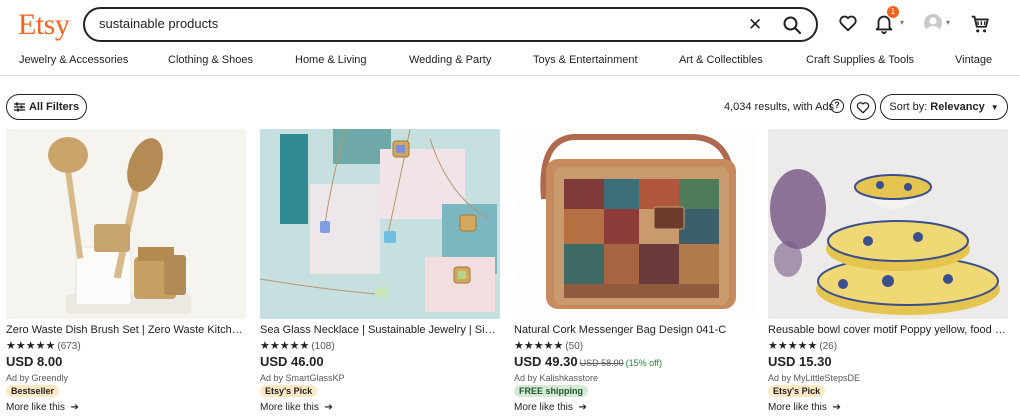 The image size is (1020, 416). What do you see at coordinates (634, 330) in the screenshot?
I see `listing-title: Natural Cork Messenger Bag Design 041-C` at bounding box center [634, 330].